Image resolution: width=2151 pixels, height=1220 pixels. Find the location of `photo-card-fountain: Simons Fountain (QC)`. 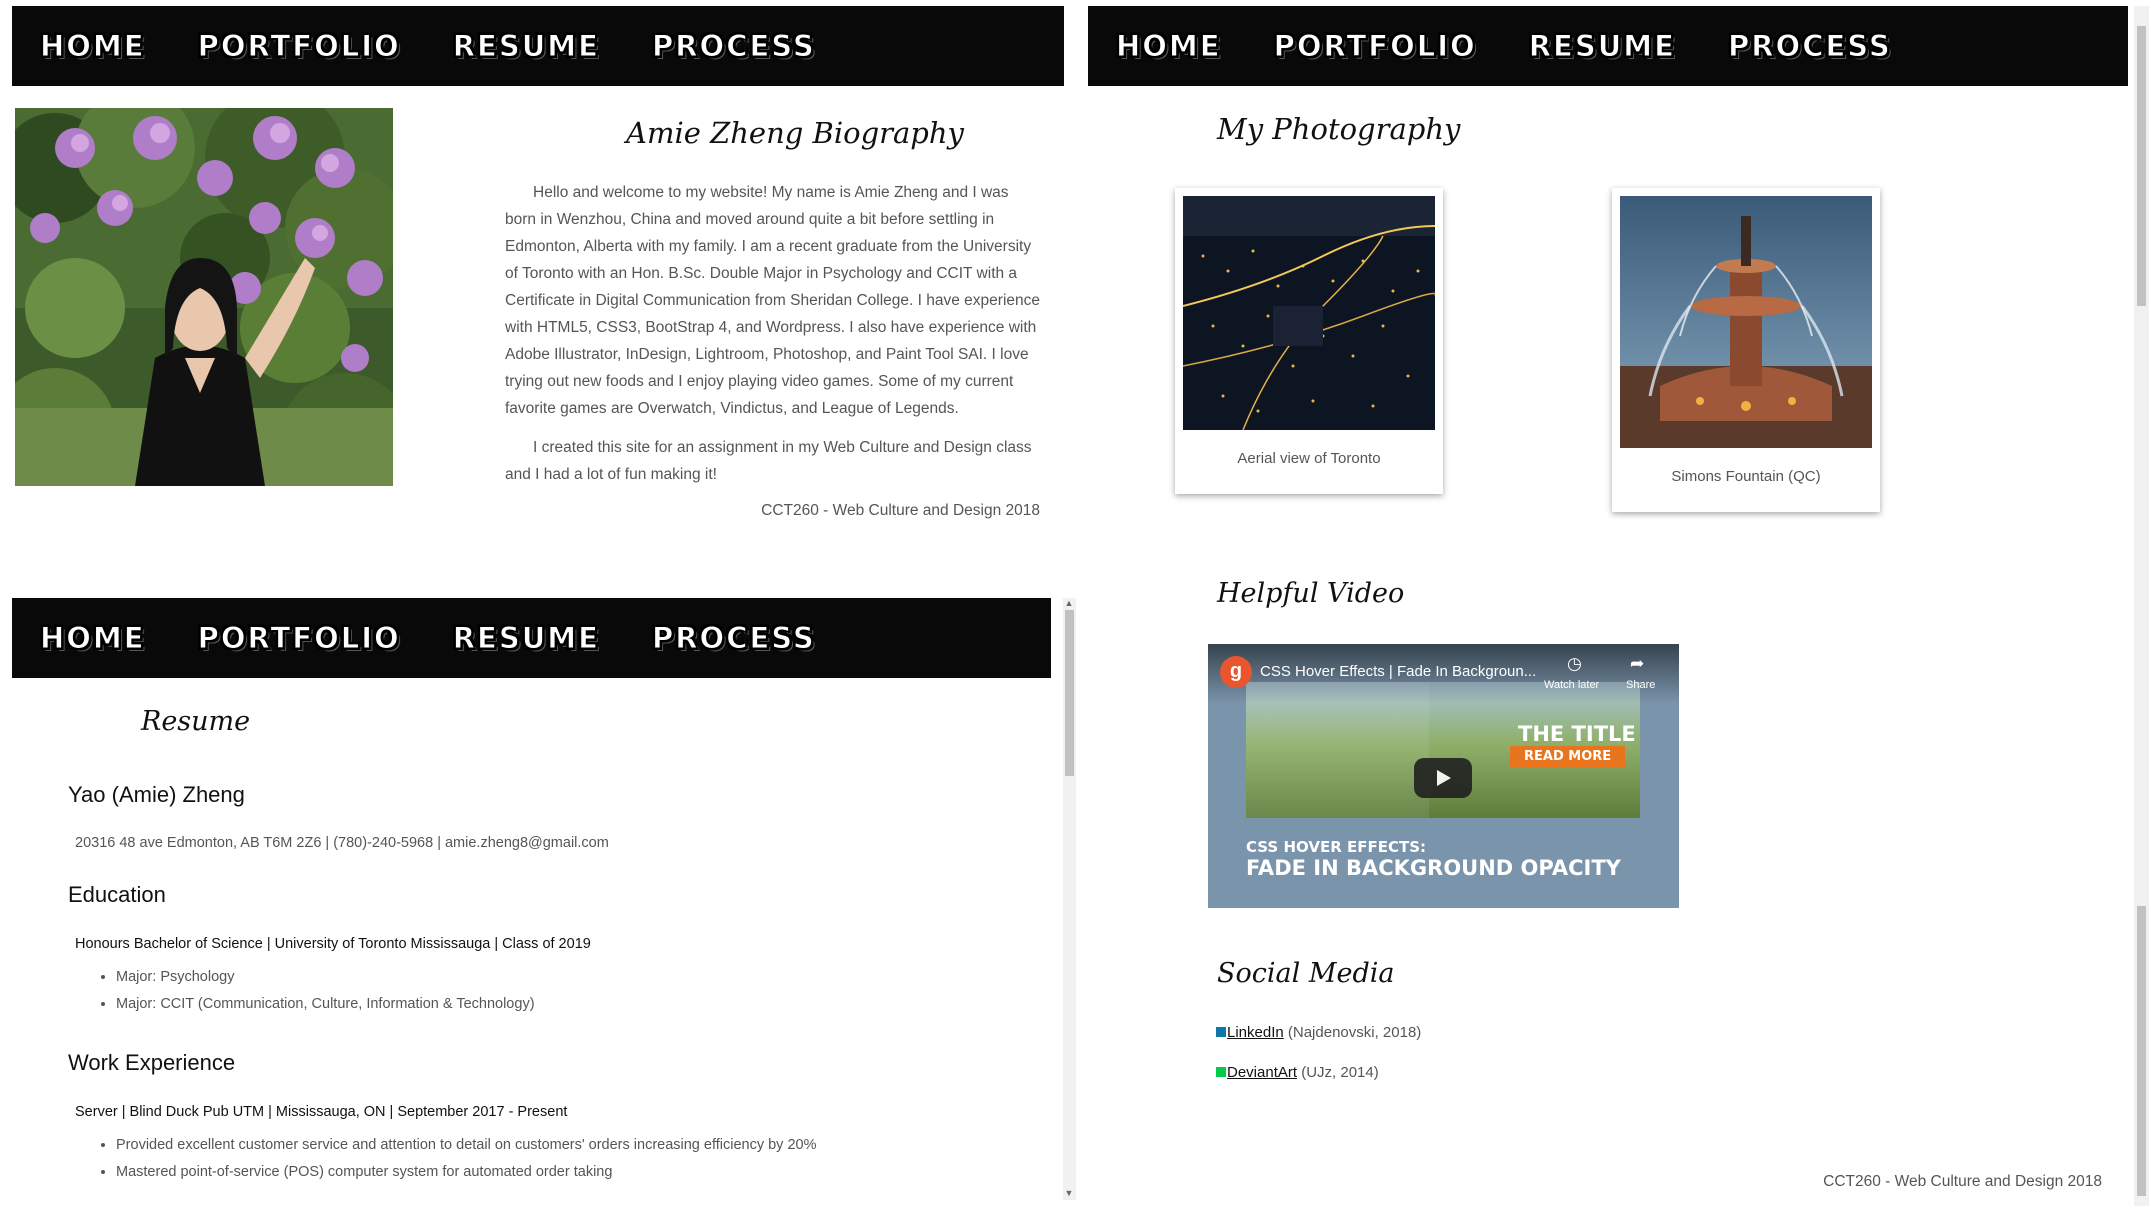

photo-card-fountain: Simons Fountain (QC) is located at coordinates (1746, 350).